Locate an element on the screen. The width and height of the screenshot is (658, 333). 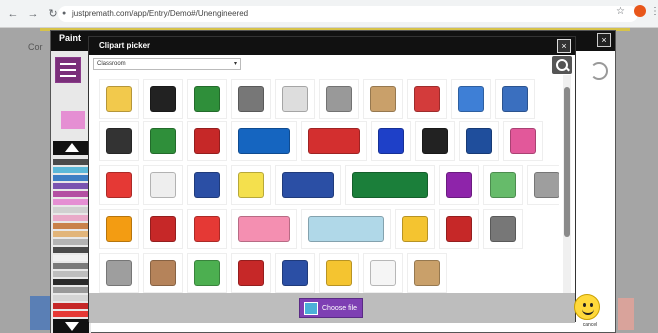
clipart-folder-red is located at coordinates (334, 141).